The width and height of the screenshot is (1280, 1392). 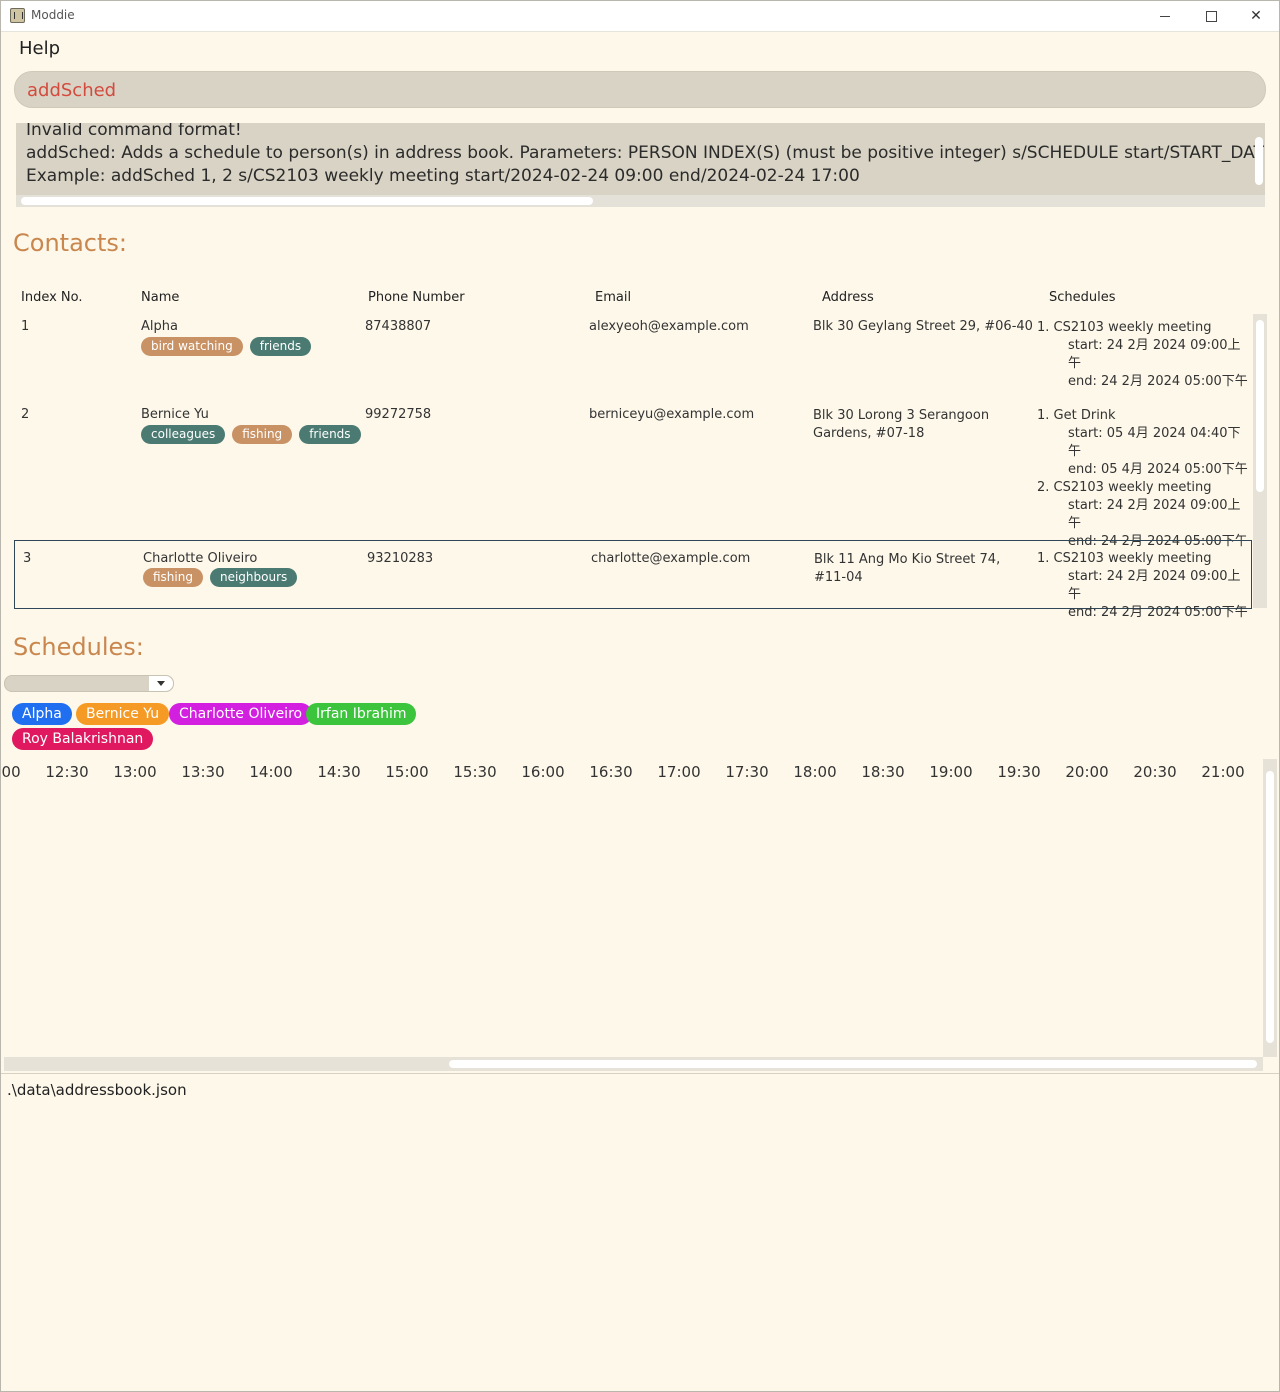 What do you see at coordinates (42, 714) in the screenshot?
I see `person-chip-alpha: Alpha` at bounding box center [42, 714].